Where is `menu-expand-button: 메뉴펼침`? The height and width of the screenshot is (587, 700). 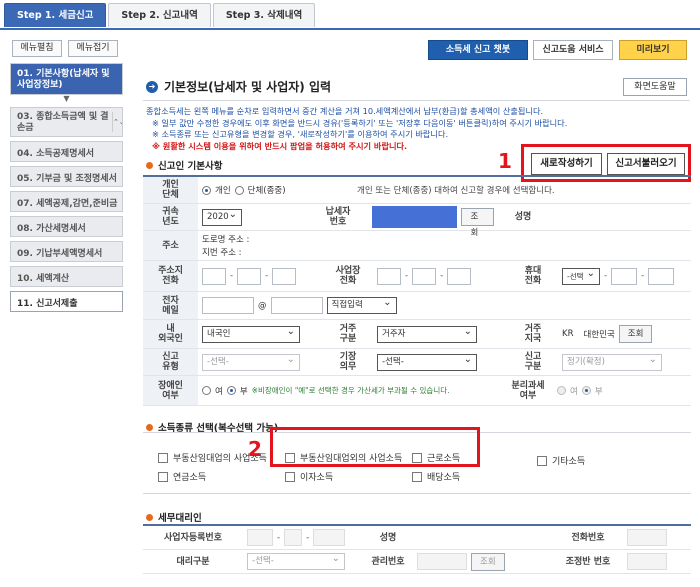 menu-expand-button: 메뉴펼침 is located at coordinates (37, 48).